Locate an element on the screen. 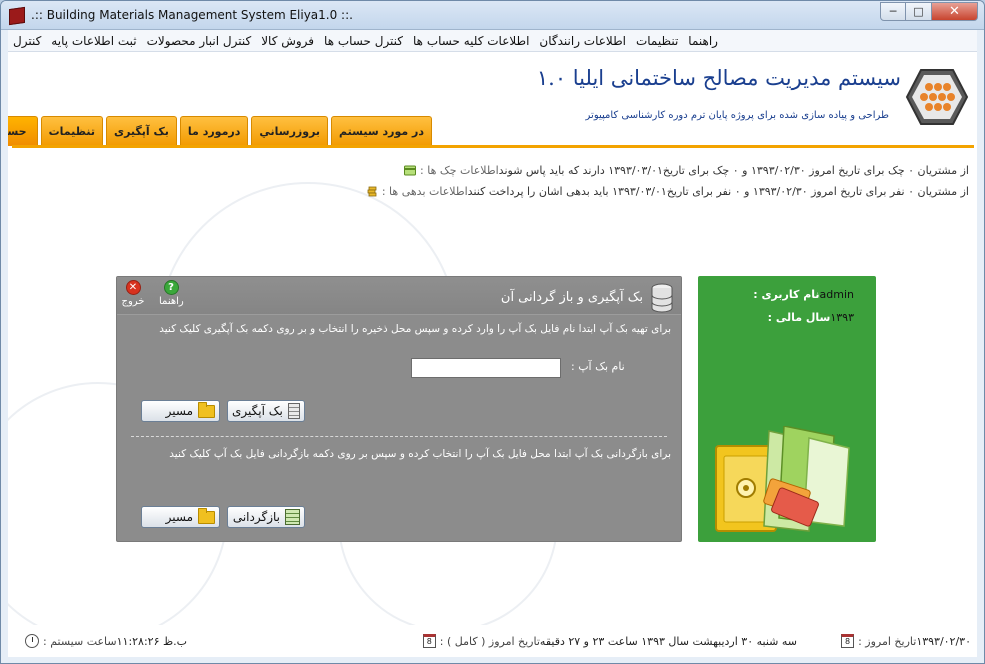 This screenshot has width=985, height=664. exit-label: خروج is located at coordinates (133, 301).